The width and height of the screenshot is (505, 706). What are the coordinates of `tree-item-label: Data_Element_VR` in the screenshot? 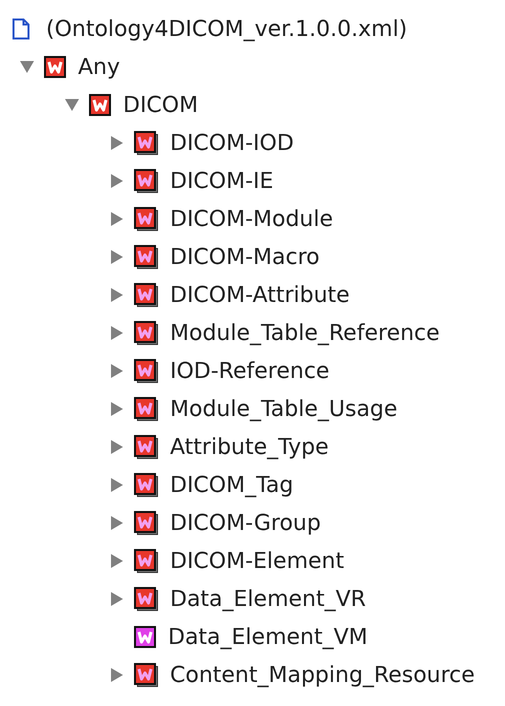 It's located at (268, 599).